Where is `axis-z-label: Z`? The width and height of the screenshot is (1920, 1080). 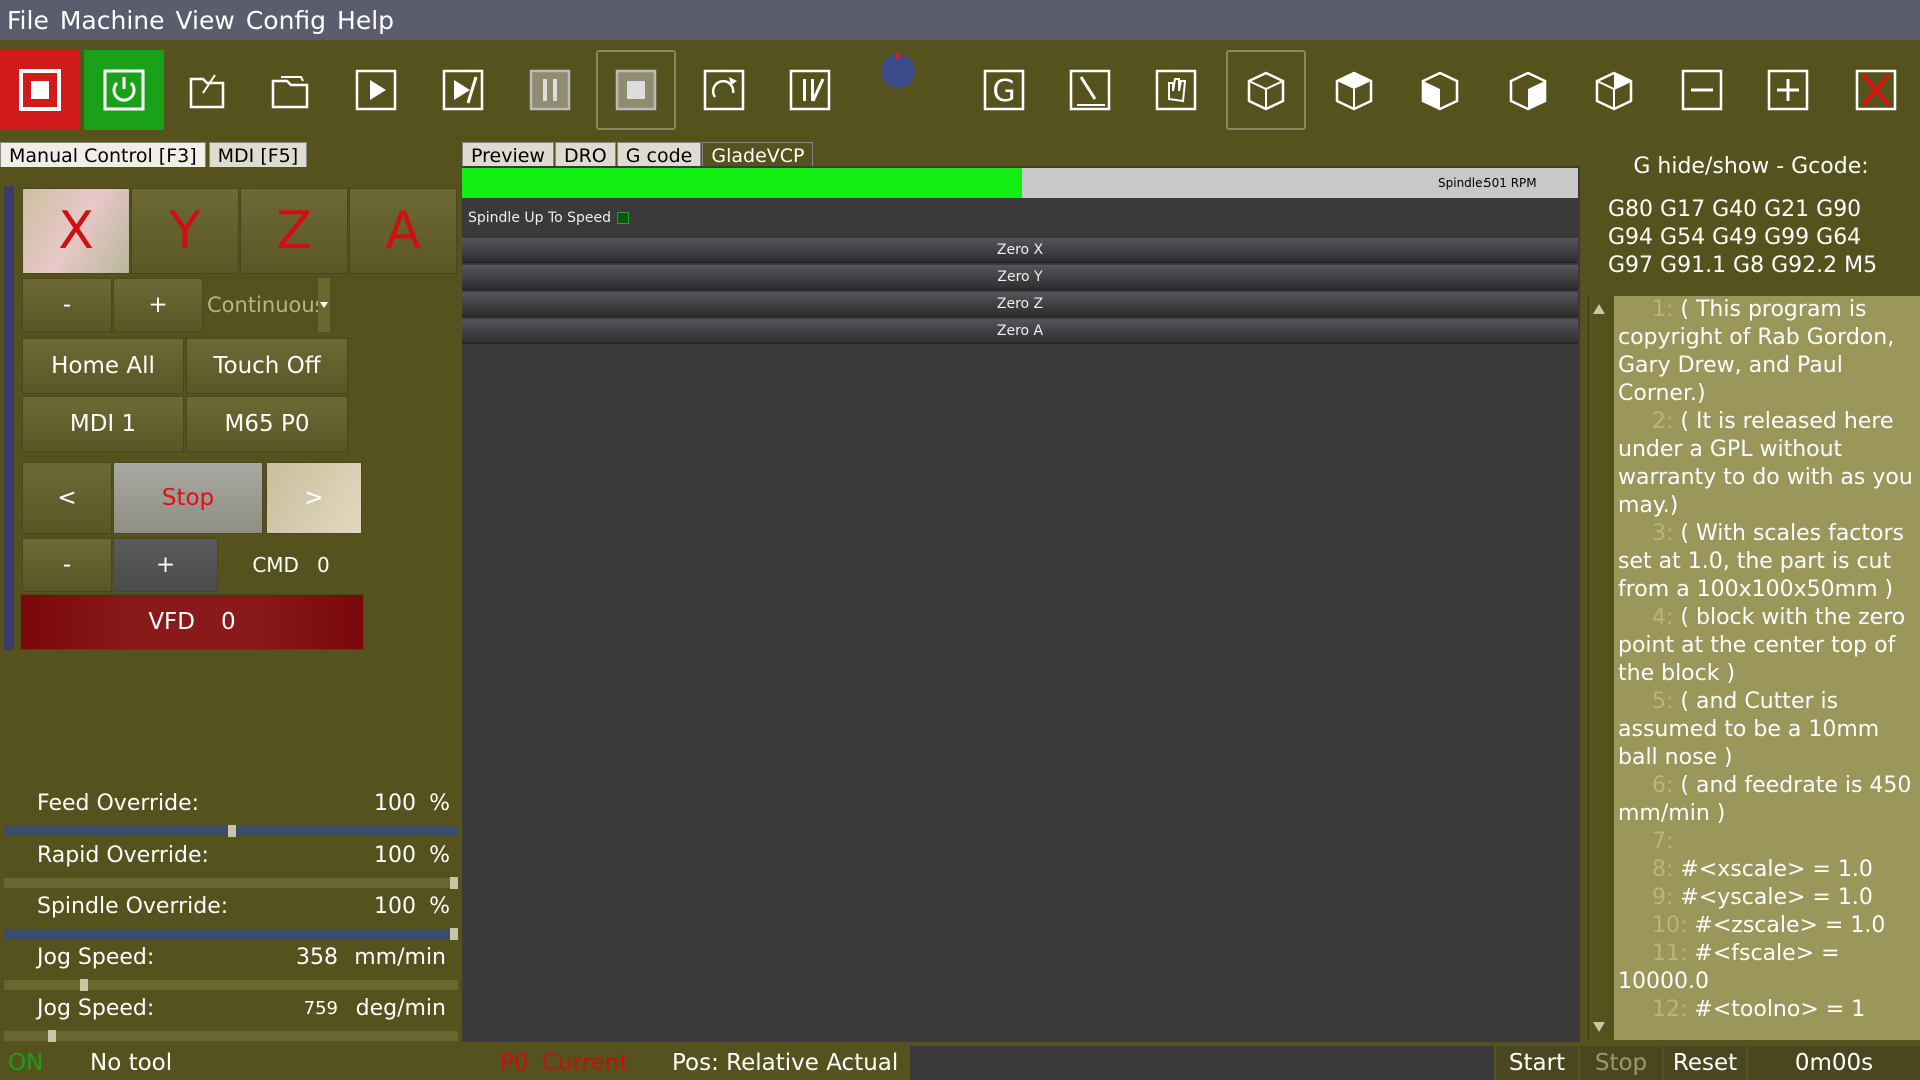
axis-z-label: Z is located at coordinates (294, 231).